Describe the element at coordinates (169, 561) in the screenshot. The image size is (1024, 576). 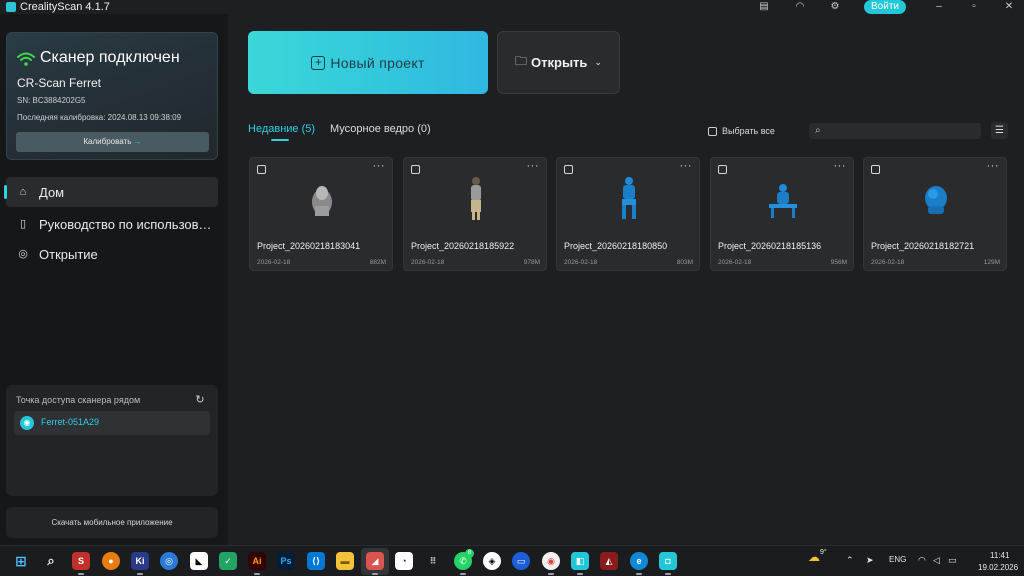
I see `app-icon: ◎` at that location.